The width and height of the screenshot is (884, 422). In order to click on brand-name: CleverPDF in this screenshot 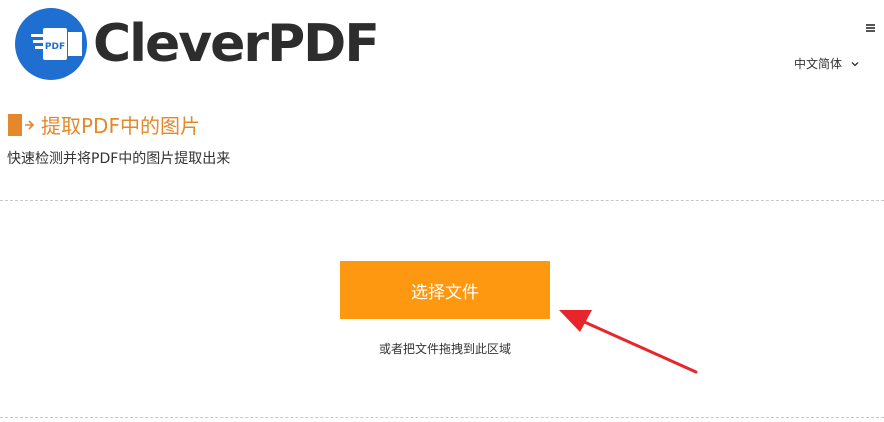, I will do `click(236, 44)`.